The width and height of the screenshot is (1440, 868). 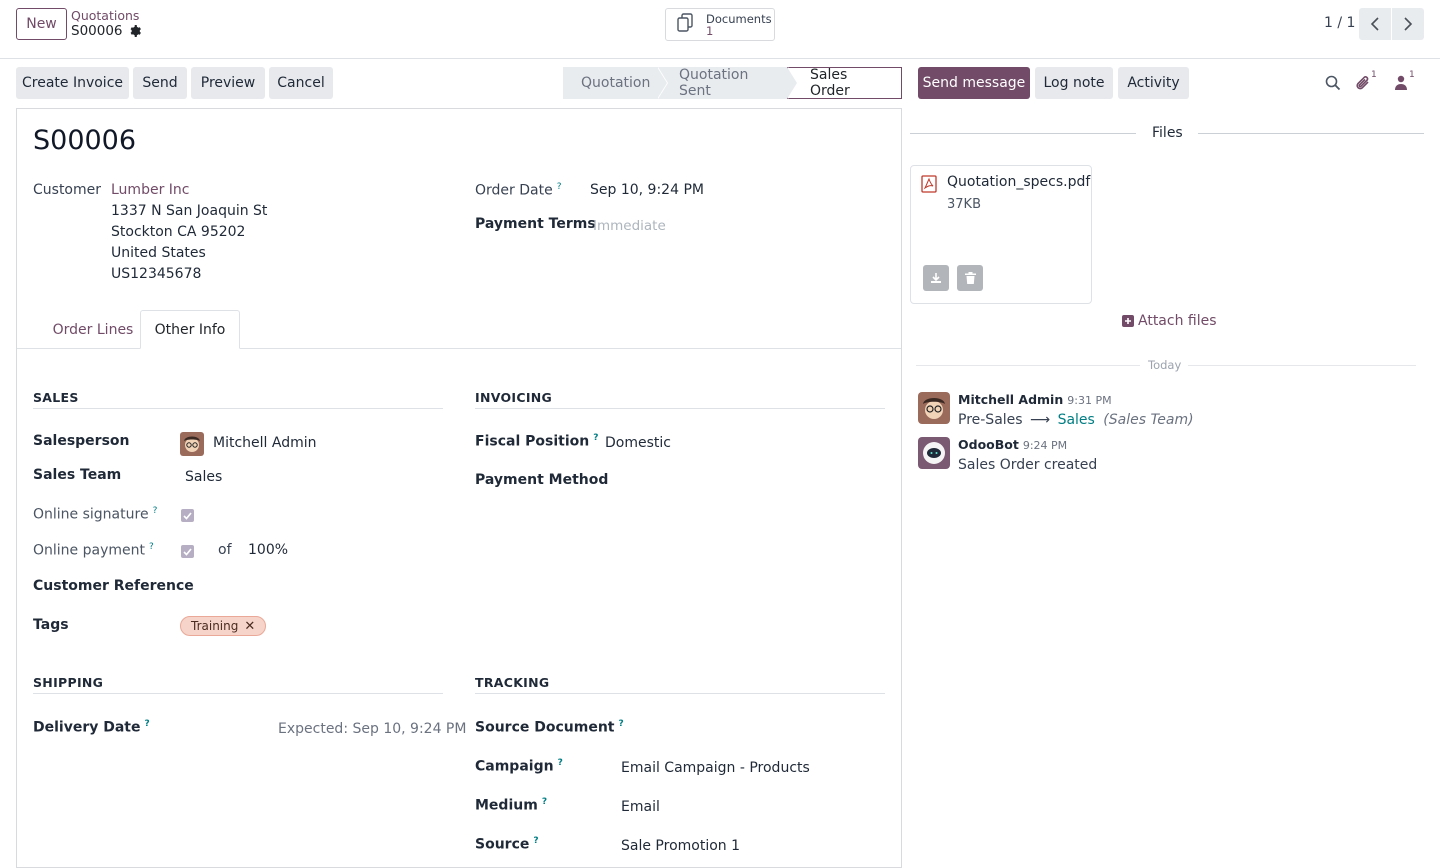 I want to click on download-icon, so click(x=936, y=278).